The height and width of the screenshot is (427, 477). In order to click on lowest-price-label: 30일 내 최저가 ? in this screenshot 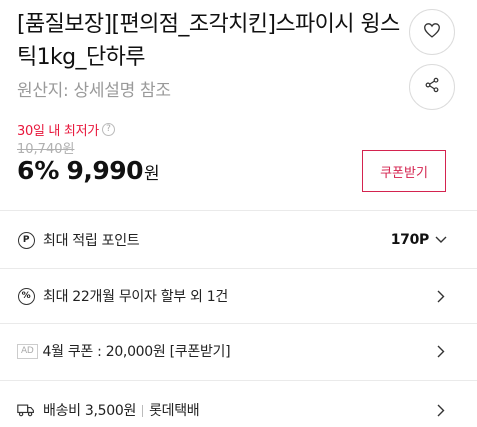, I will do `click(66, 129)`.